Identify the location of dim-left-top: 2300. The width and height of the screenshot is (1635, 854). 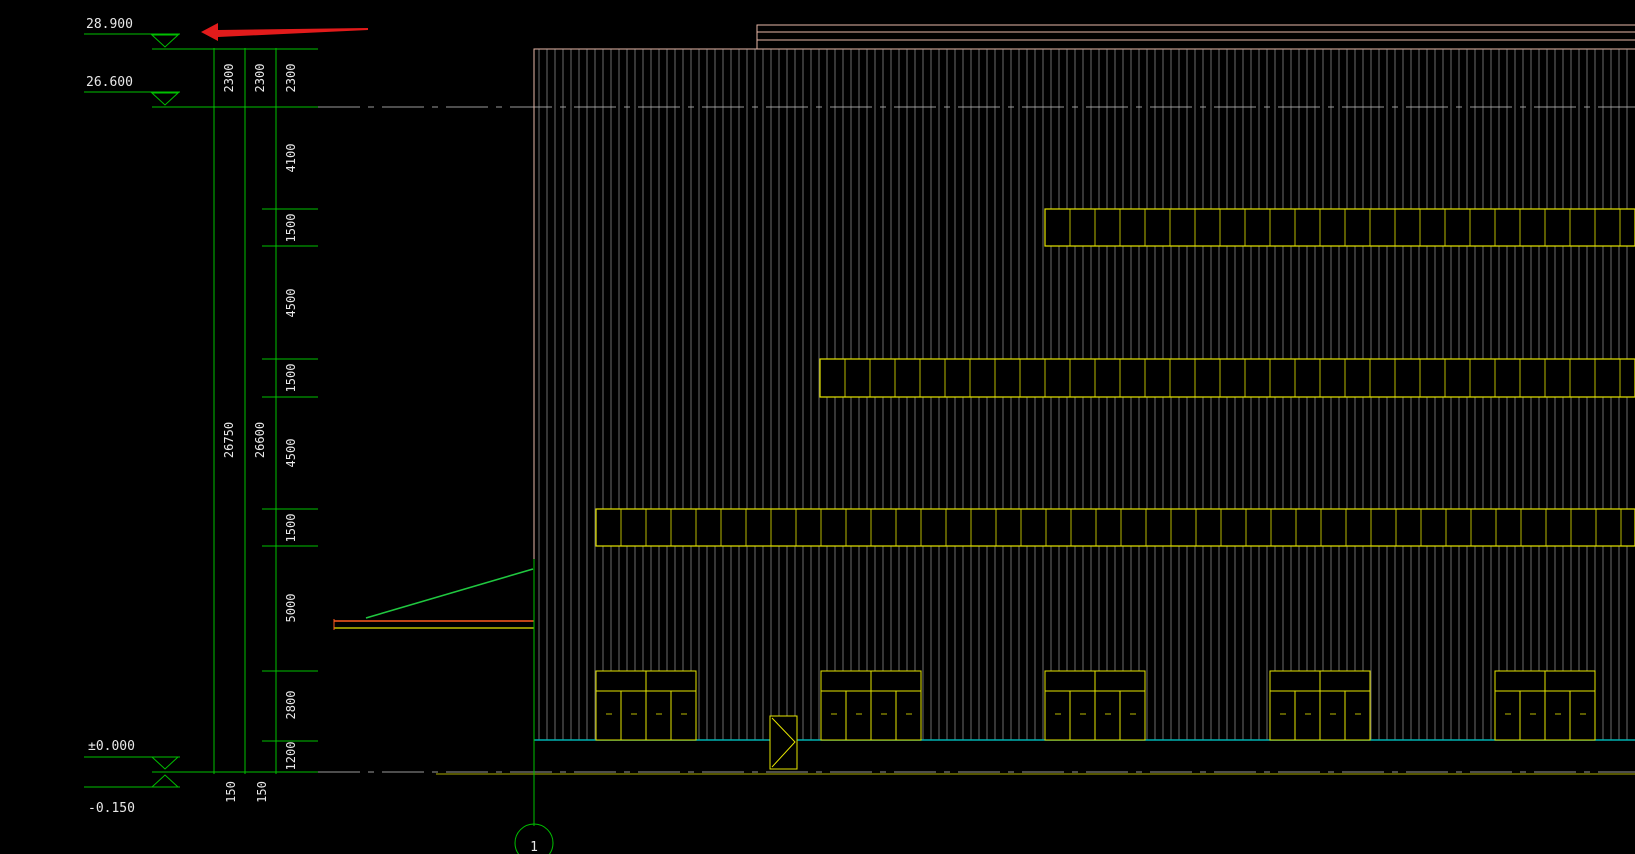
(229, 78).